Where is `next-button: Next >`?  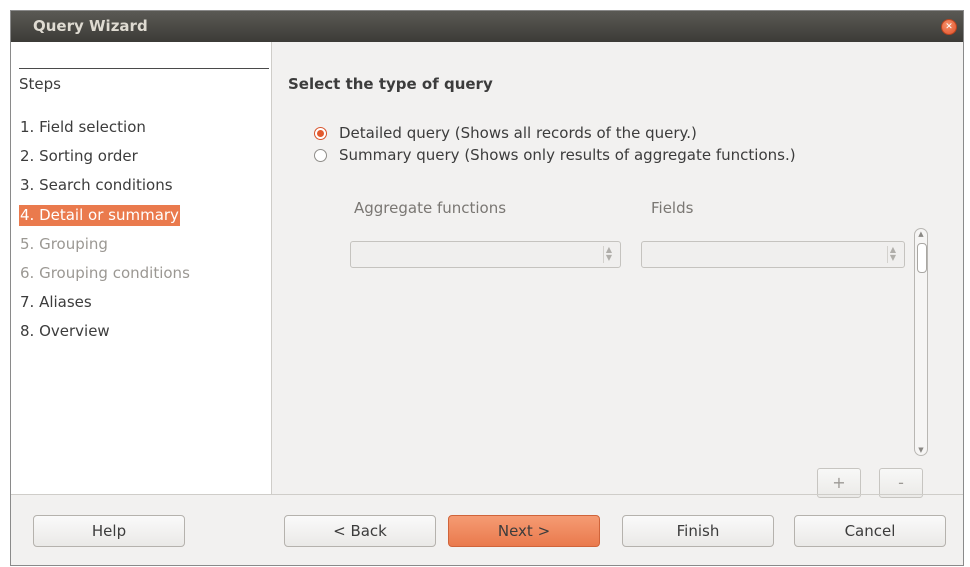 next-button: Next > is located at coordinates (524, 531).